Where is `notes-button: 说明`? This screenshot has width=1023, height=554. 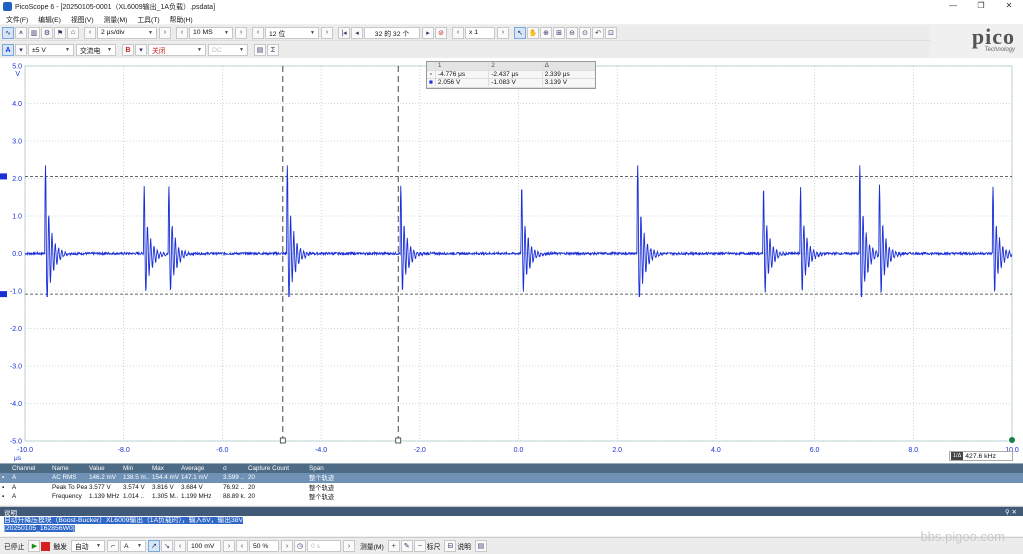
notes-button: 说明 is located at coordinates (464, 546).